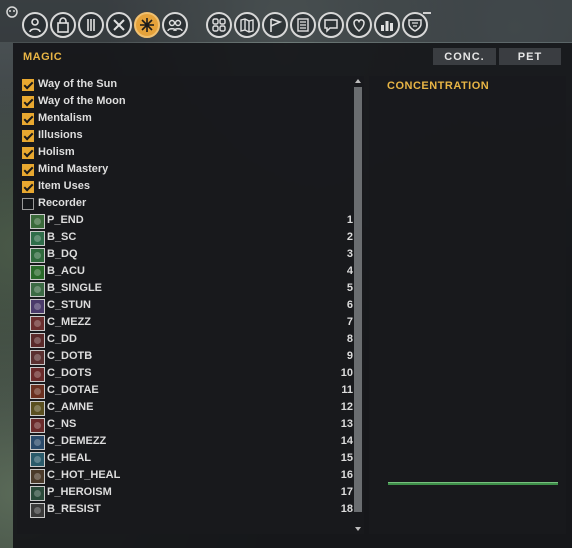  I want to click on group-button, so click(175, 25).